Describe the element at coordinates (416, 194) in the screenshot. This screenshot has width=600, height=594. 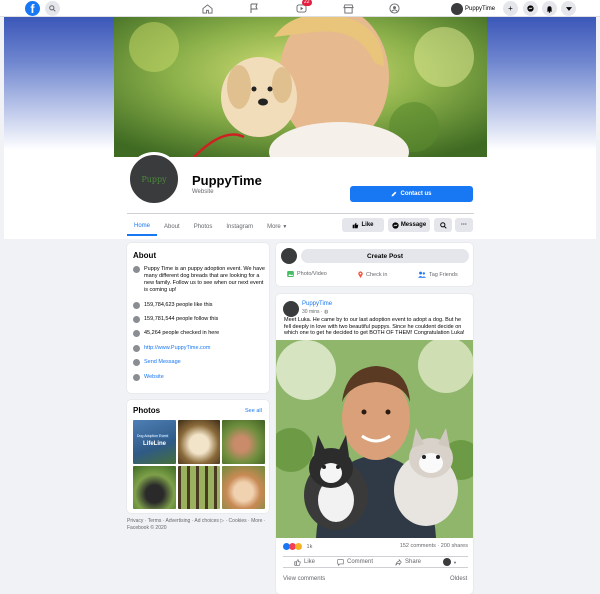
I see `contact-us-label: Contact us` at that location.